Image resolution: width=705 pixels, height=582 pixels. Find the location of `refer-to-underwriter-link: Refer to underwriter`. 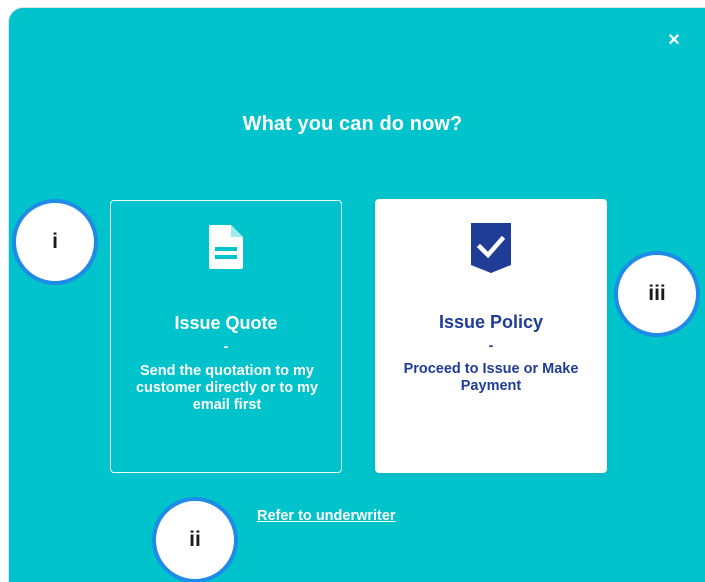

refer-to-underwriter-link: Refer to underwriter is located at coordinates (326, 516).